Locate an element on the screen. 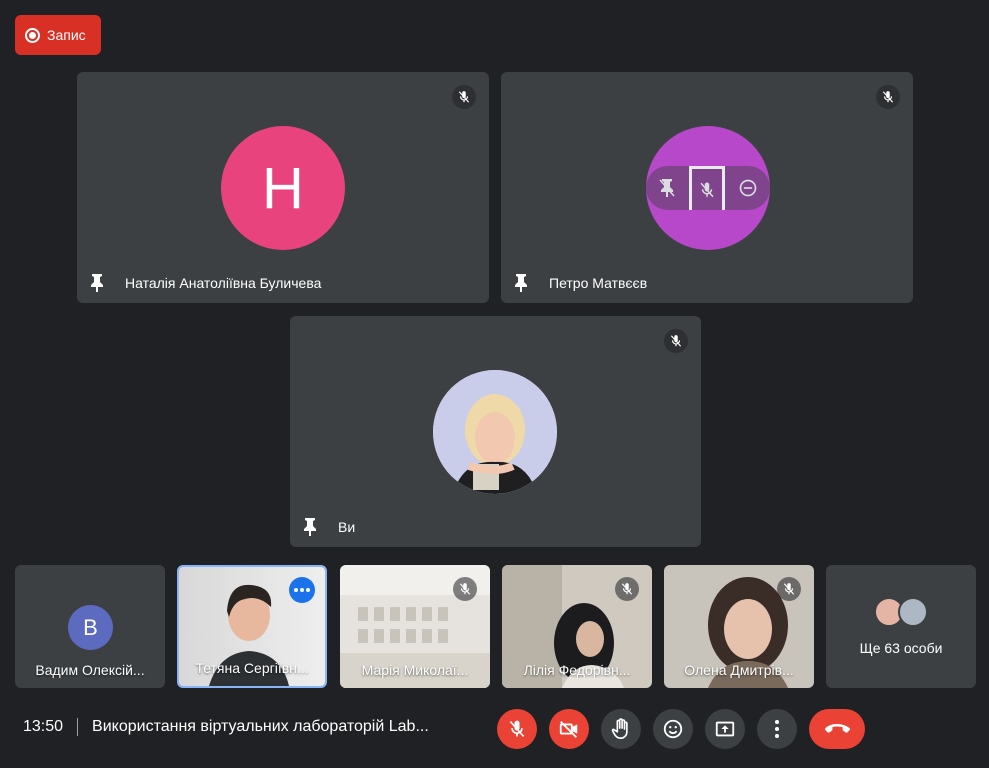 This screenshot has height=768, width=989. microphone-button is located at coordinates (517, 729).